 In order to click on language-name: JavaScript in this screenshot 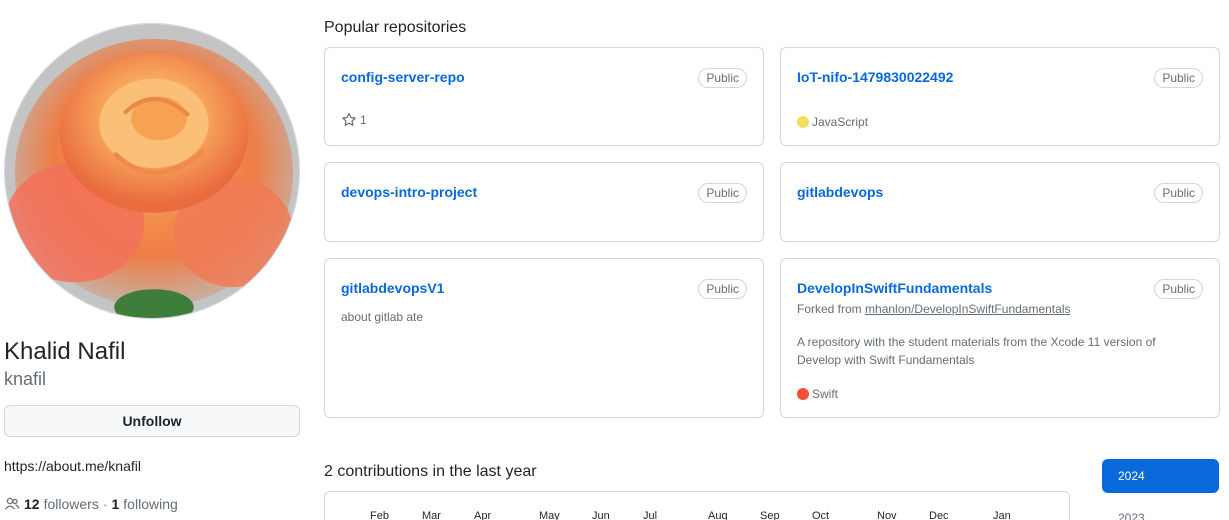, I will do `click(840, 122)`.